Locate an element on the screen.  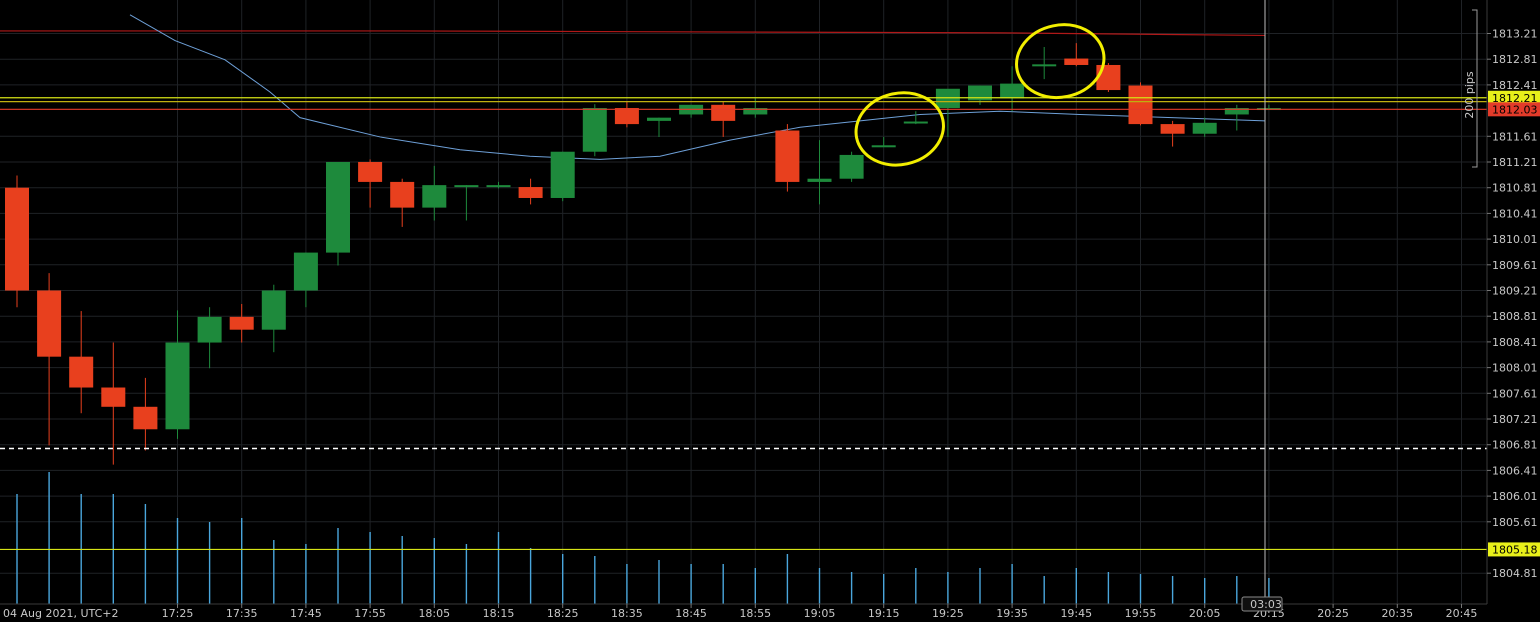
time-tick-label: 19:55 is located at coordinates (1141, 613).